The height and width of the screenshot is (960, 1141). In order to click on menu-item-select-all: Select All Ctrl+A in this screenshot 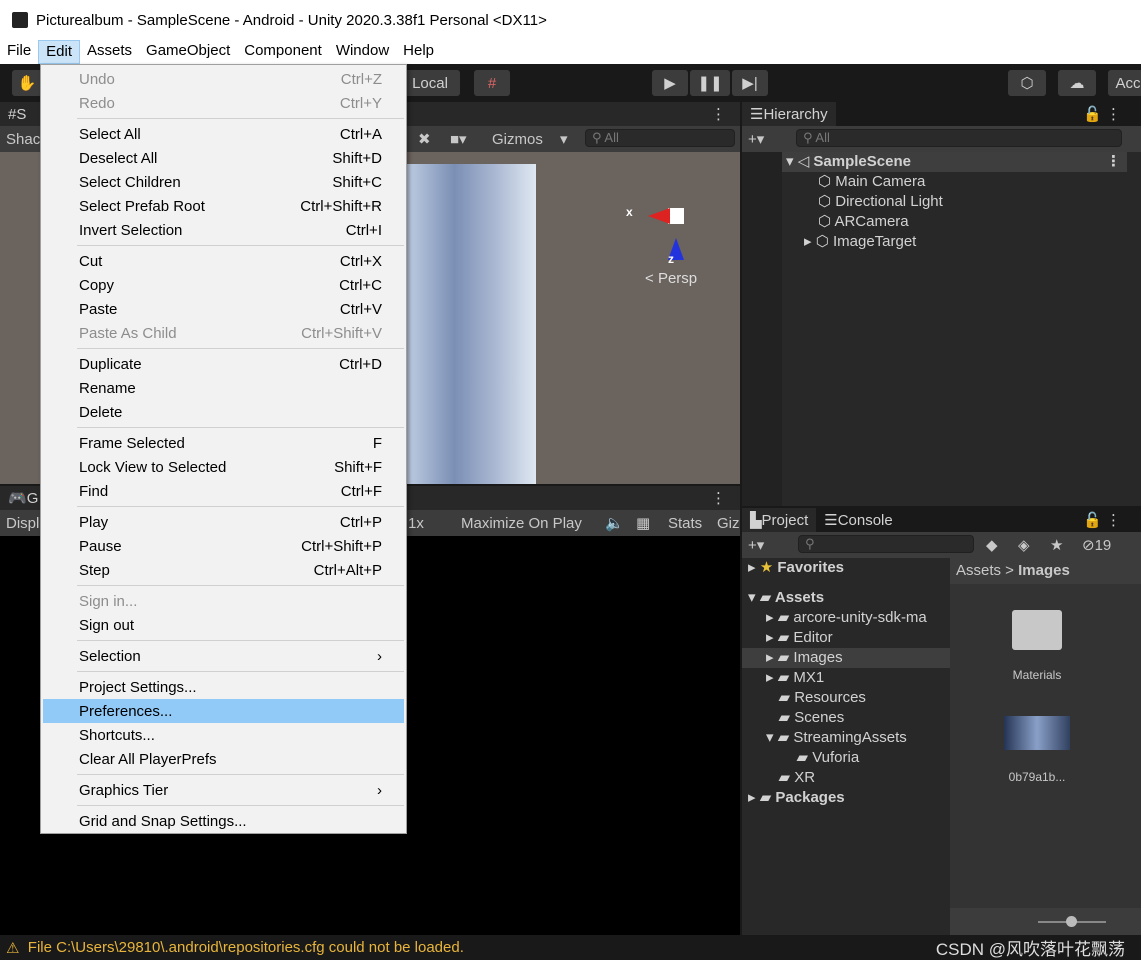, I will do `click(223, 134)`.